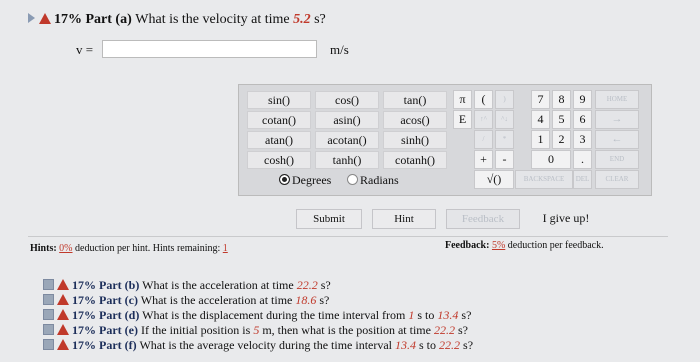 The height and width of the screenshot is (362, 700). I want to click on end-key: END, so click(617, 159).